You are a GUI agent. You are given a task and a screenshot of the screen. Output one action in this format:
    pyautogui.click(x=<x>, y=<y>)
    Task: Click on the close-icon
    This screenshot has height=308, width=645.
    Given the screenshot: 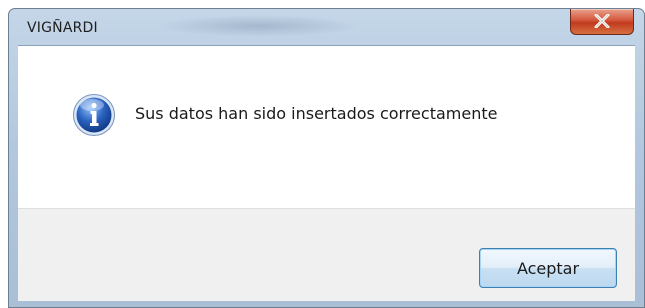 What is the action you would take?
    pyautogui.click(x=602, y=21)
    